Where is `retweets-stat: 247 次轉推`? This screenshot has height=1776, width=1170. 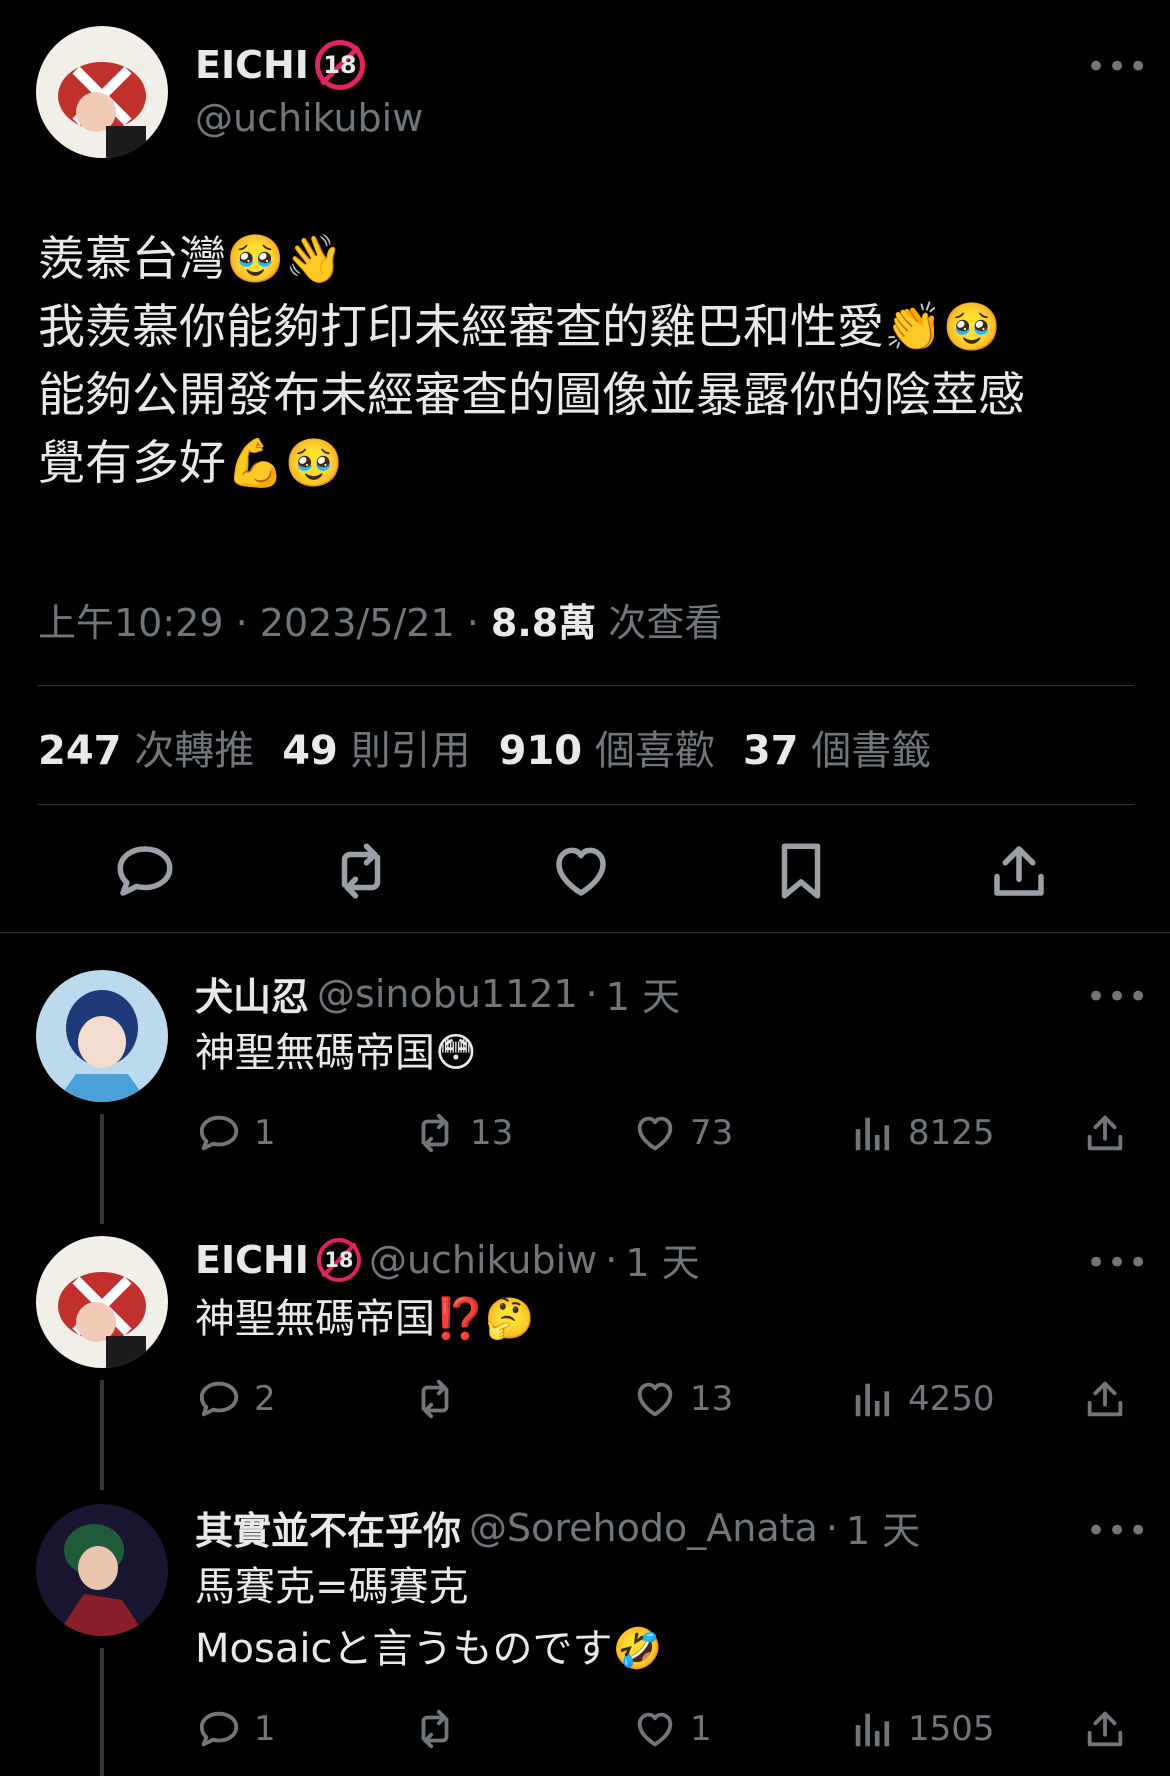
retweets-stat: 247 次轉推 is located at coordinates (146, 747).